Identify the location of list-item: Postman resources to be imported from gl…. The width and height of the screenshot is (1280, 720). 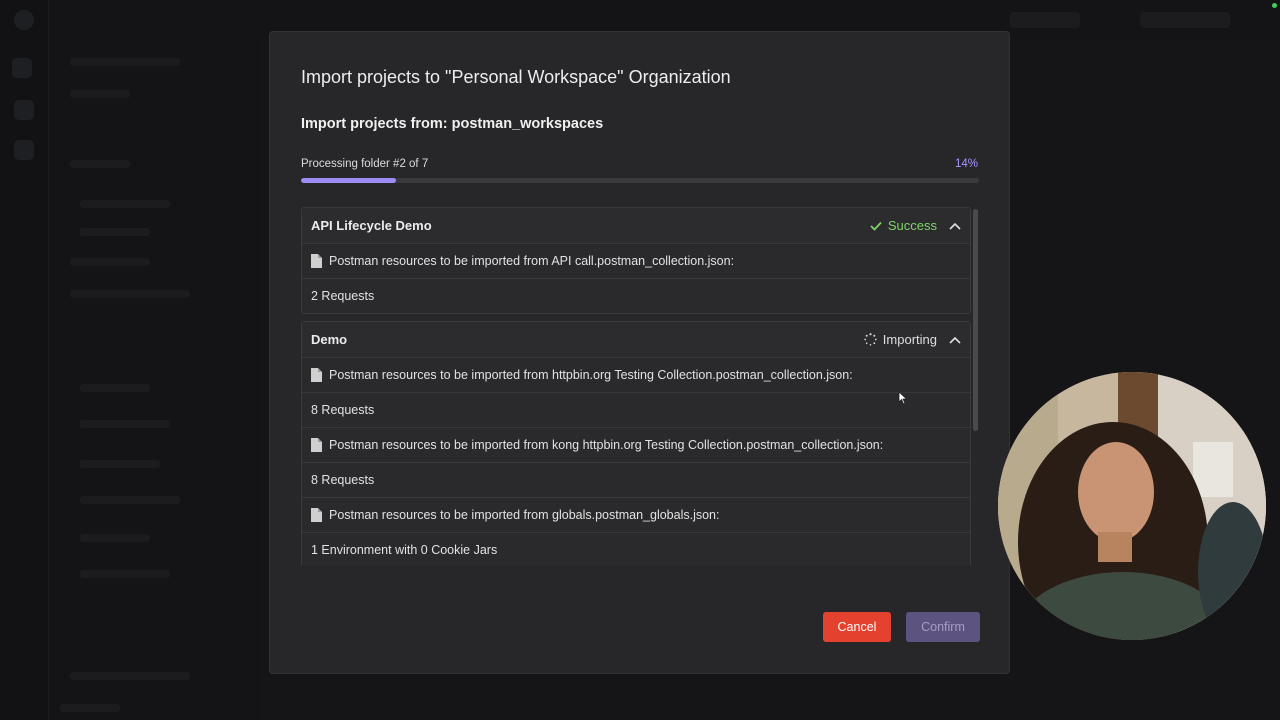
(636, 515).